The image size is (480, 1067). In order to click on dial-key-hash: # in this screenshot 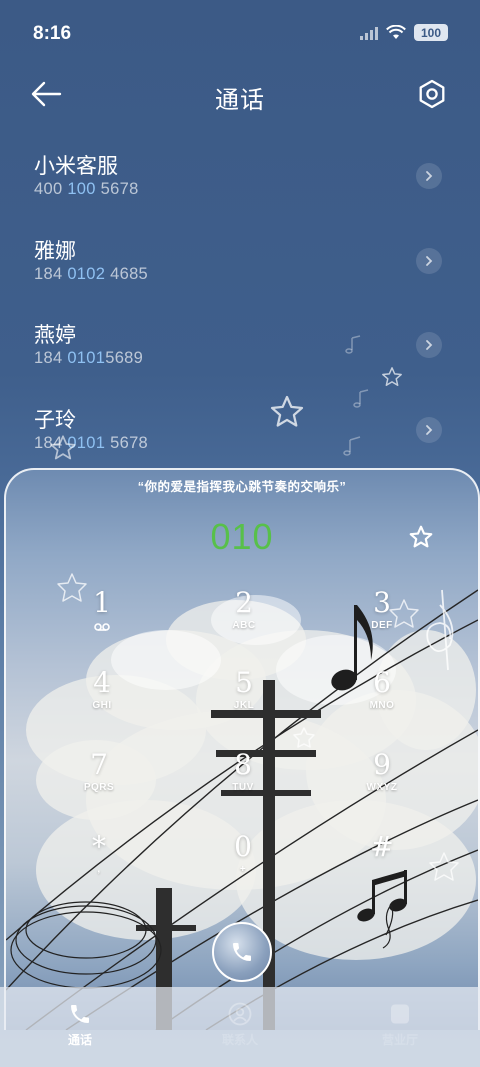, I will do `click(382, 865)`.